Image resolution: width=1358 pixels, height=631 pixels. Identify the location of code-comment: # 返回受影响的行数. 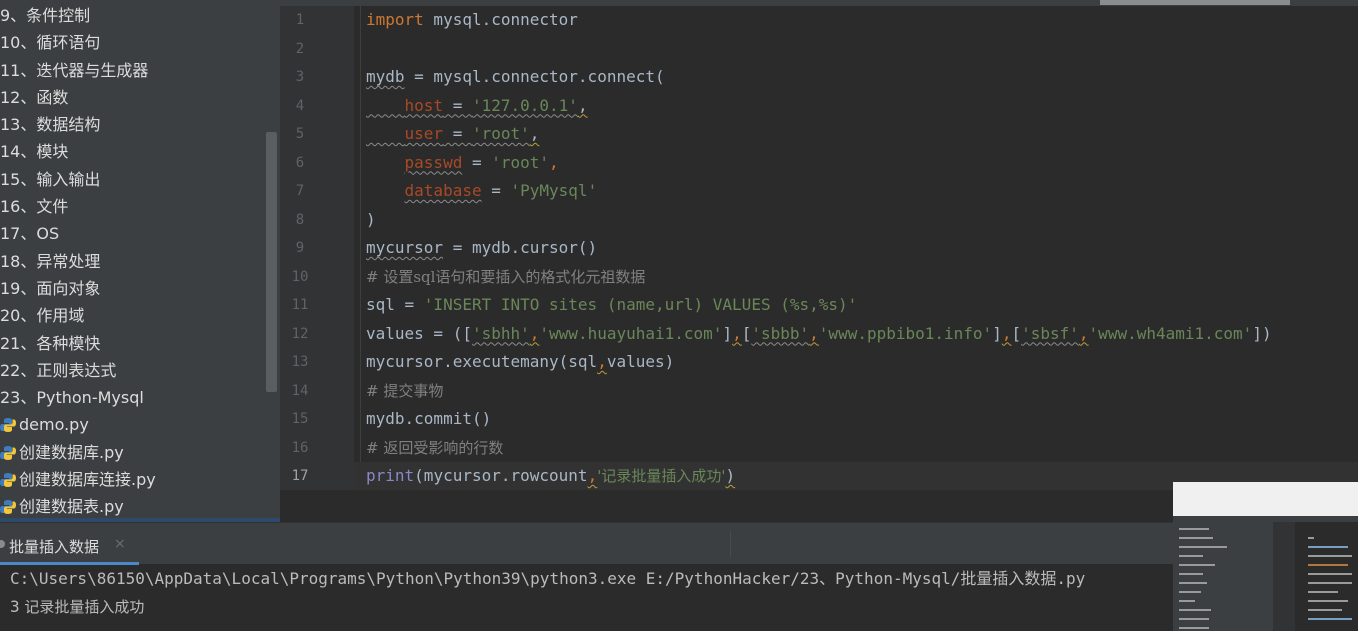
(435, 447).